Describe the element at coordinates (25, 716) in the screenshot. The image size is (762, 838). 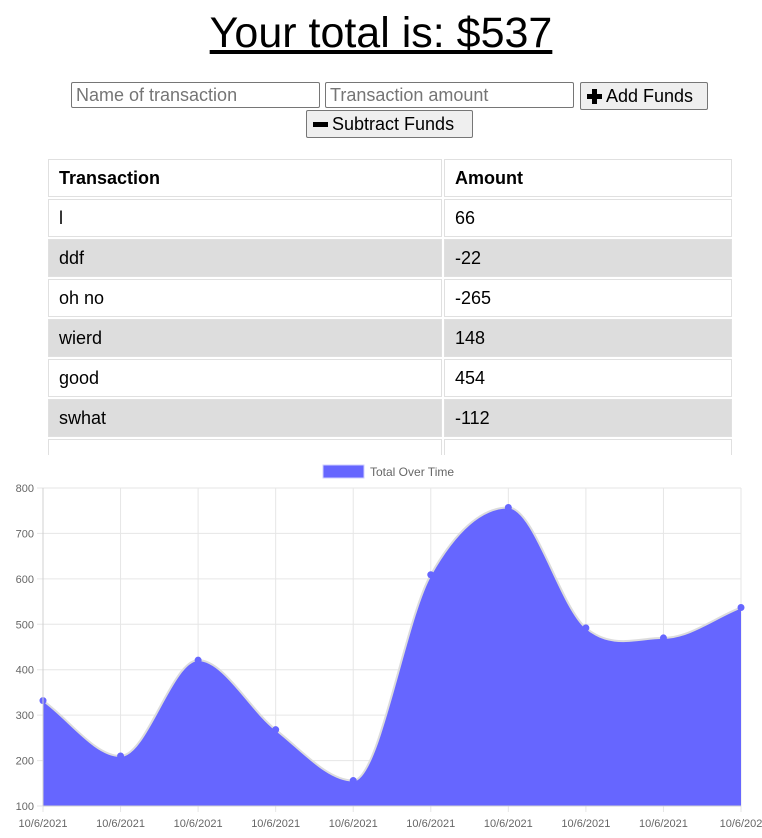
I see `y-tick-label: 300` at that location.